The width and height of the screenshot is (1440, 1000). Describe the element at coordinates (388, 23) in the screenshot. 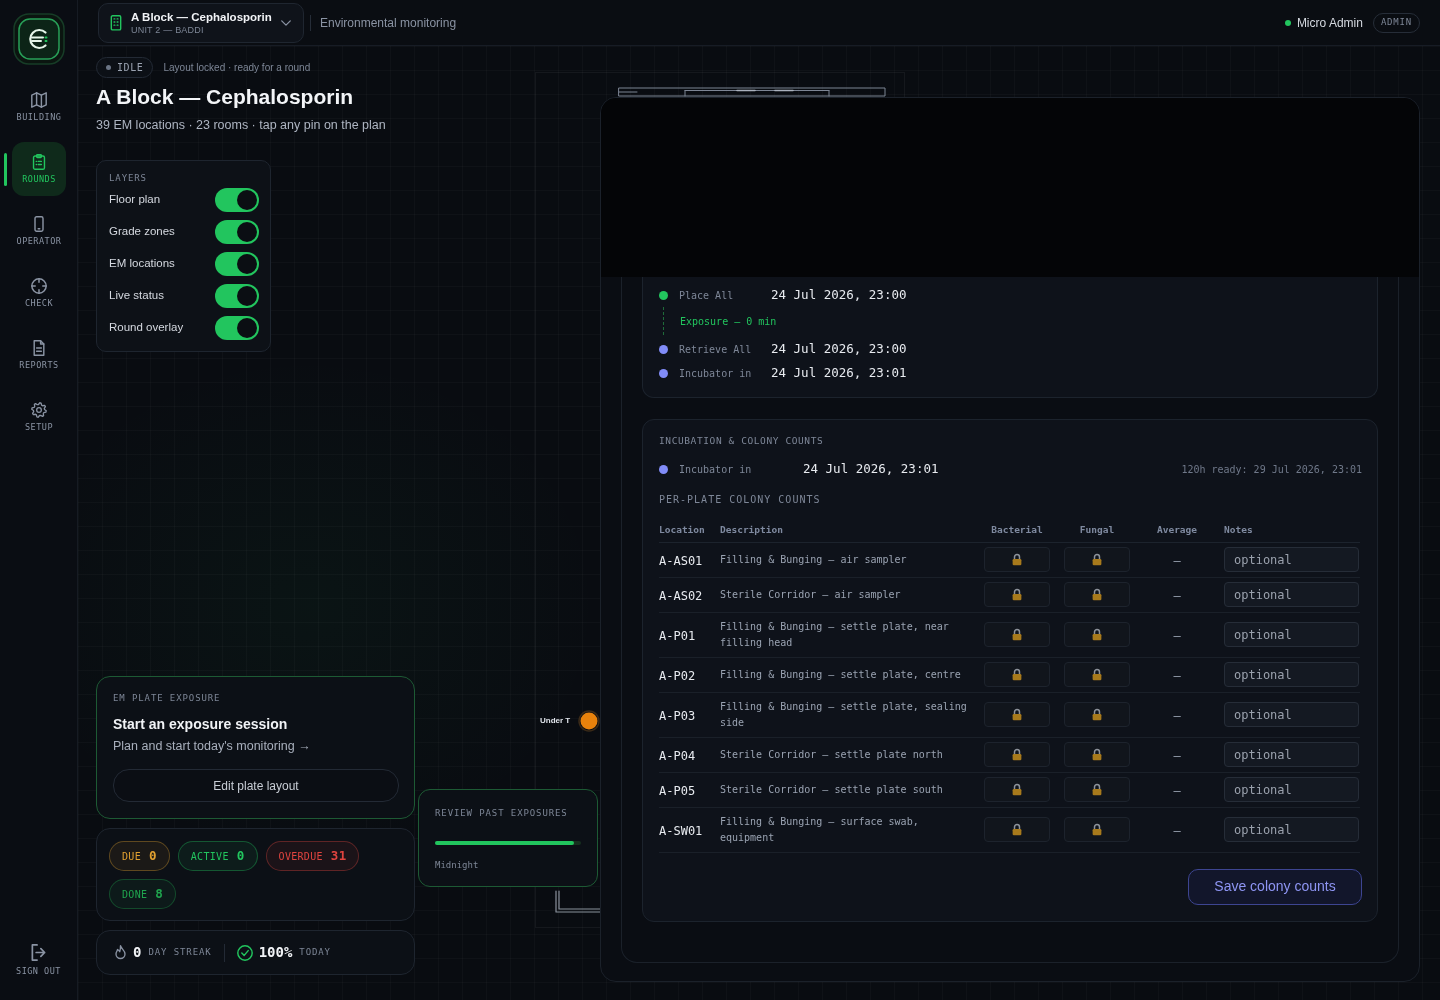

I see `section-title: Environmental monitoring` at that location.